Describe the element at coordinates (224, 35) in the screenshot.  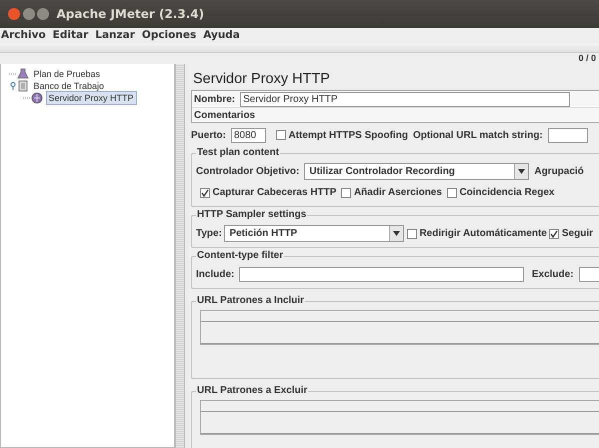
I see `menu-item: Ayuda` at that location.